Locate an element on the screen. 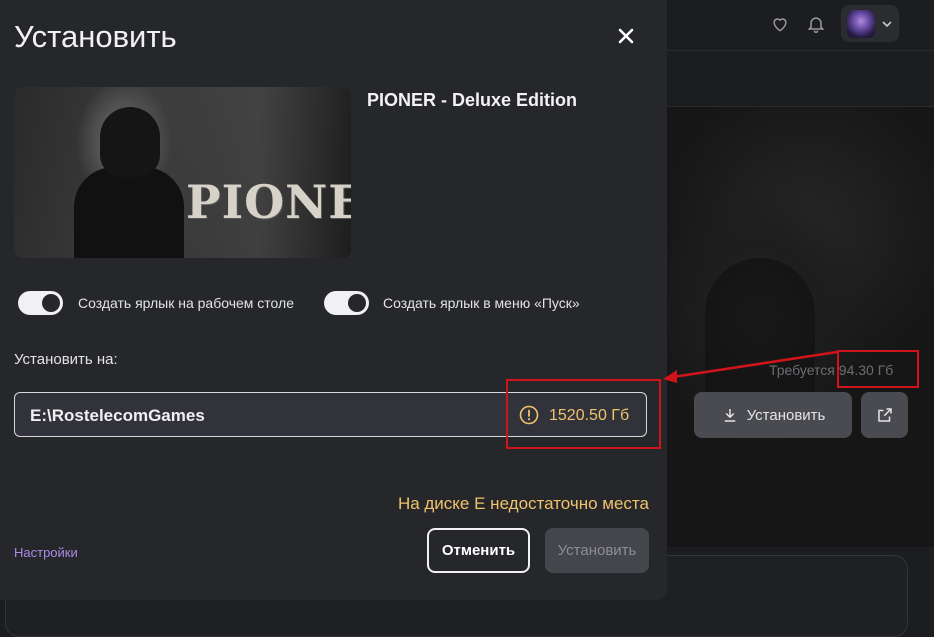 The image size is (934, 637). settings-link: Настройки is located at coordinates (46, 552).